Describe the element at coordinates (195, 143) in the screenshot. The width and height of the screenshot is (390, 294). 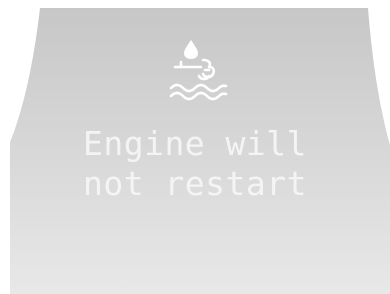
I see `message-line-1: Engine will` at that location.